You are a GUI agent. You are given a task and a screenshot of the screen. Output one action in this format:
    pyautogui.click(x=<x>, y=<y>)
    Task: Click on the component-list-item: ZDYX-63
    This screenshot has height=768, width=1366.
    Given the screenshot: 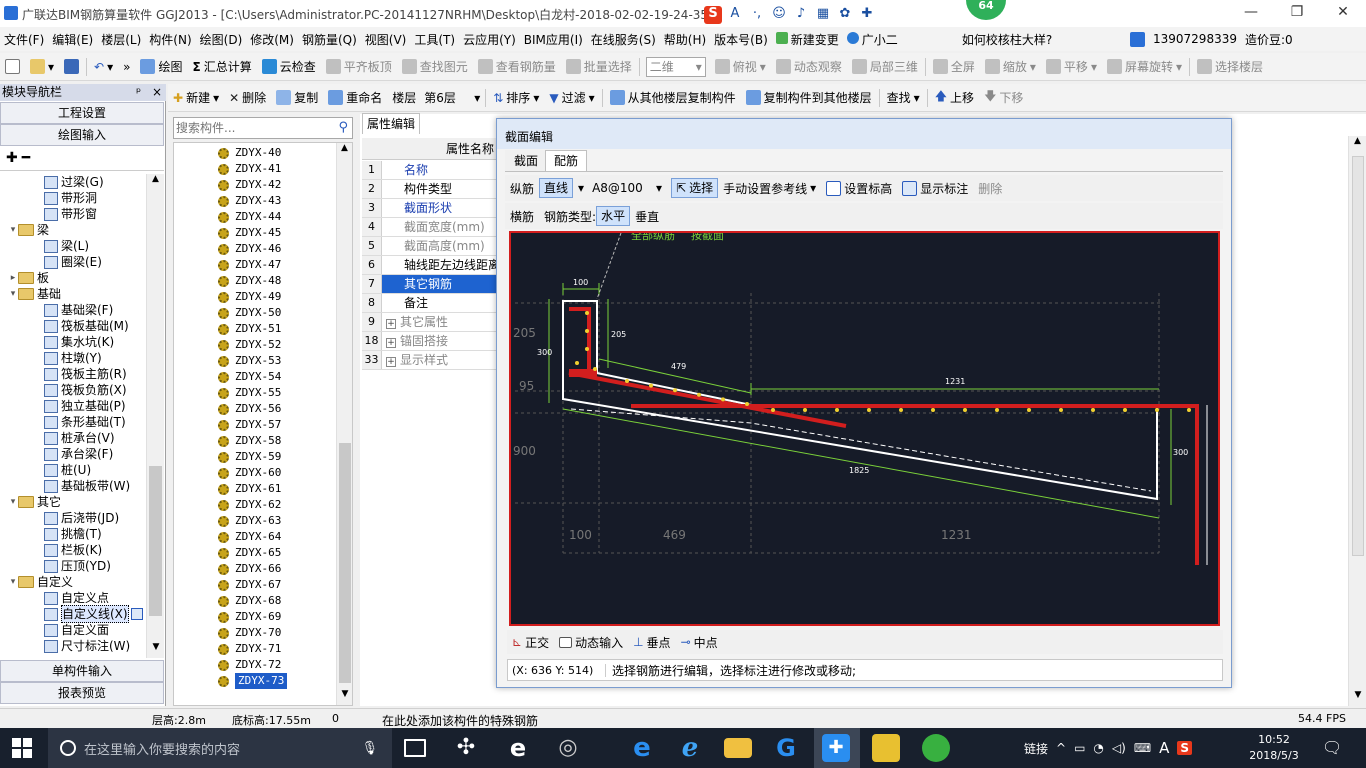 What is the action you would take?
    pyautogui.click(x=255, y=521)
    